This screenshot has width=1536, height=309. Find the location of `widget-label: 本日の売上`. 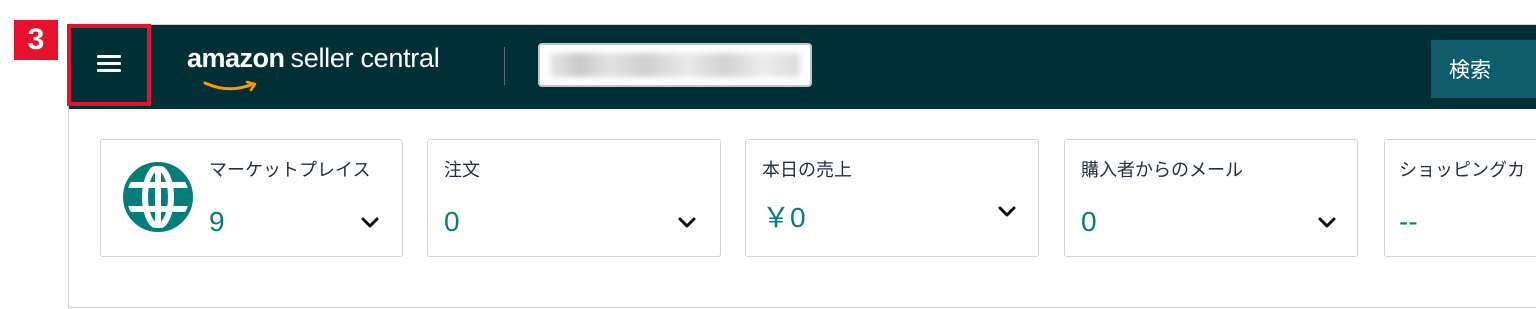

widget-label: 本日の売上 is located at coordinates (807, 170).